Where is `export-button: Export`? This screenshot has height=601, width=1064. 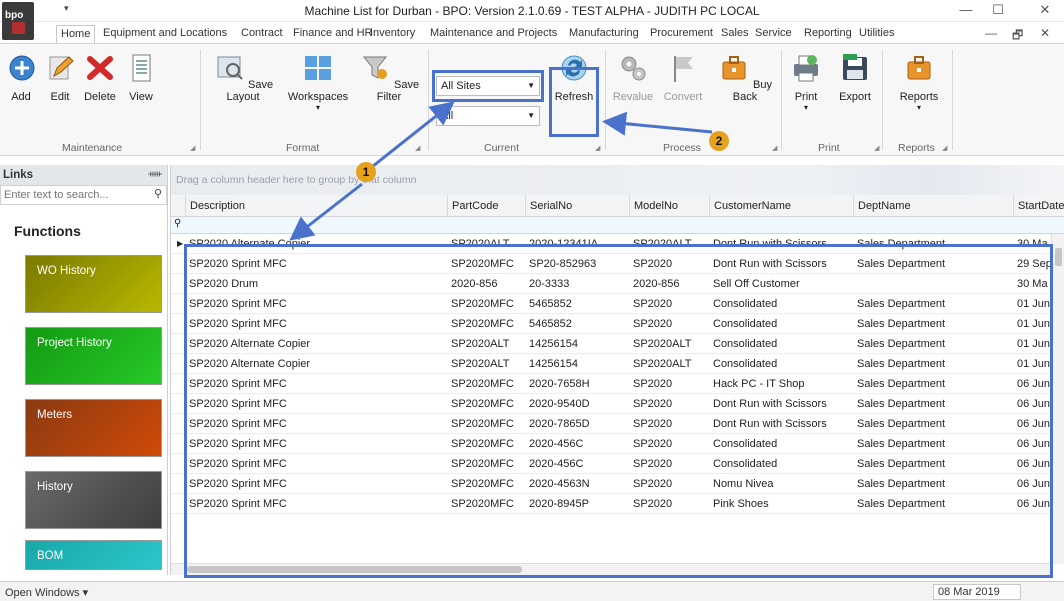 export-button: Export is located at coordinates (855, 77).